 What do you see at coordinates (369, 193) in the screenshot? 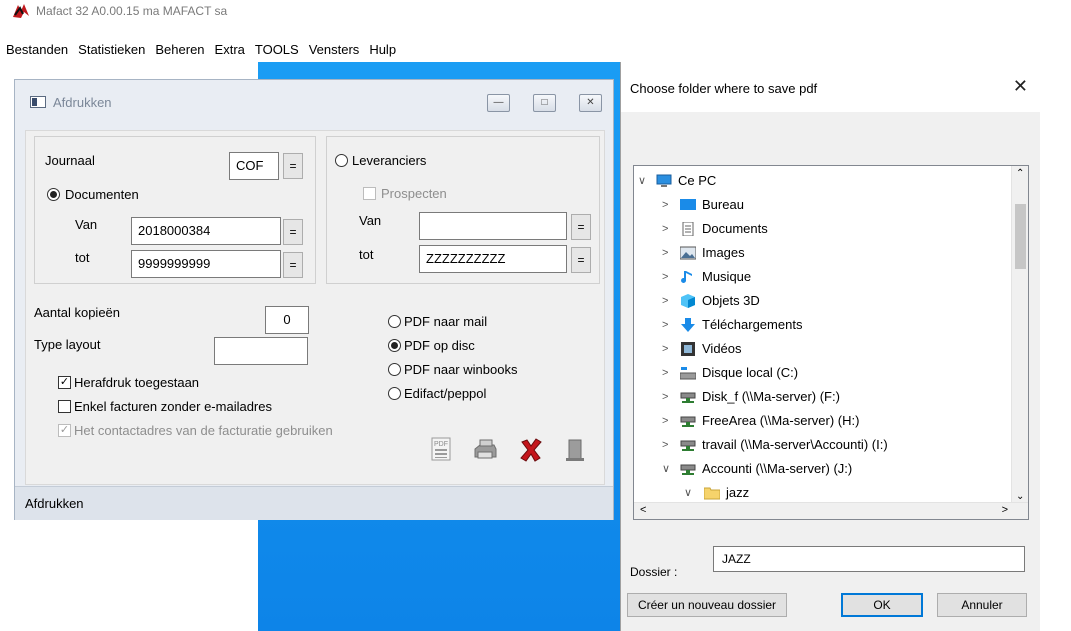
I see `prospecten-checkbox` at bounding box center [369, 193].